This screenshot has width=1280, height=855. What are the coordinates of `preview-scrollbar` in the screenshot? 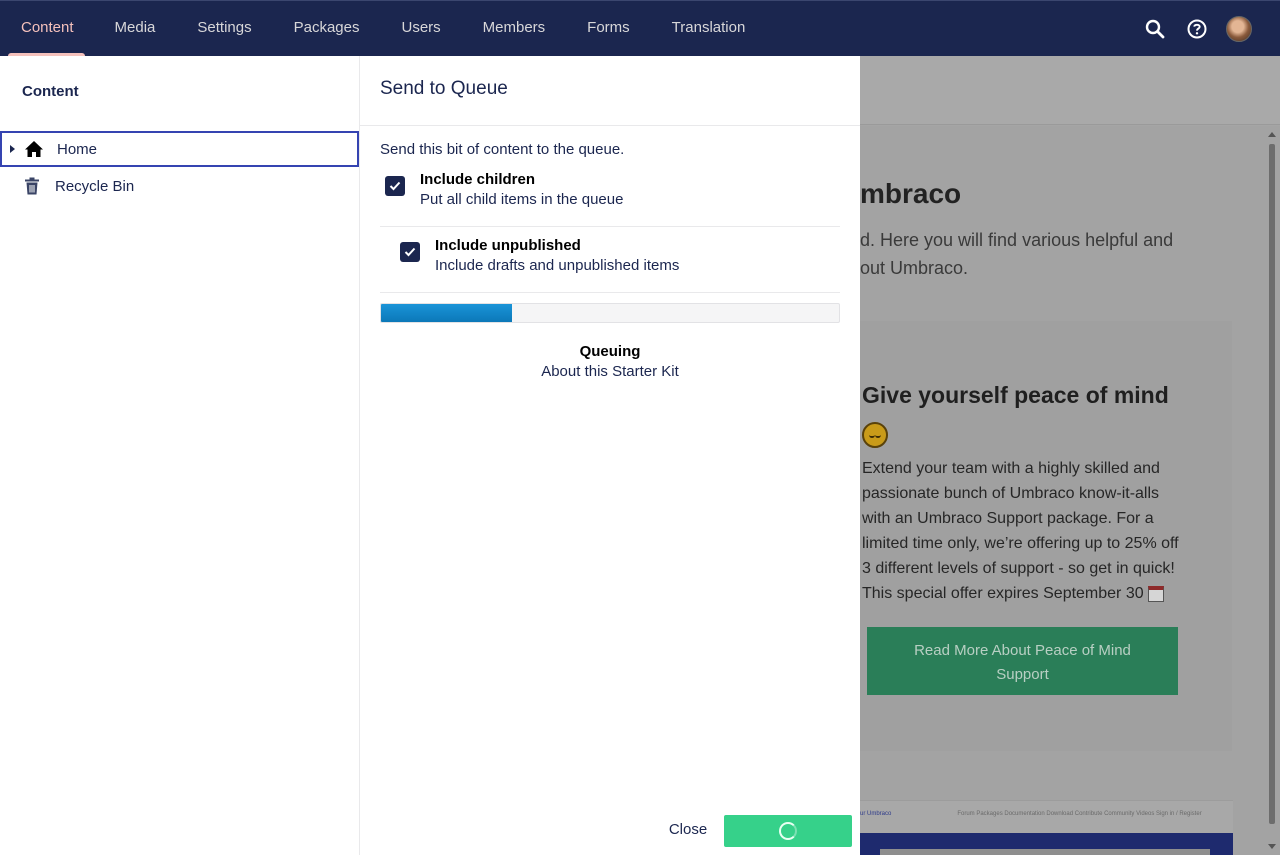 It's located at (1272, 490).